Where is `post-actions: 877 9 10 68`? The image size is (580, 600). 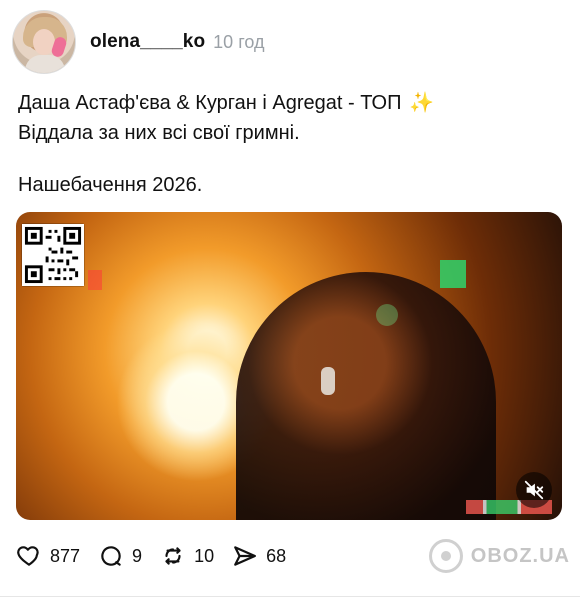
post-actions: 877 9 10 68 is located at coordinates (151, 556).